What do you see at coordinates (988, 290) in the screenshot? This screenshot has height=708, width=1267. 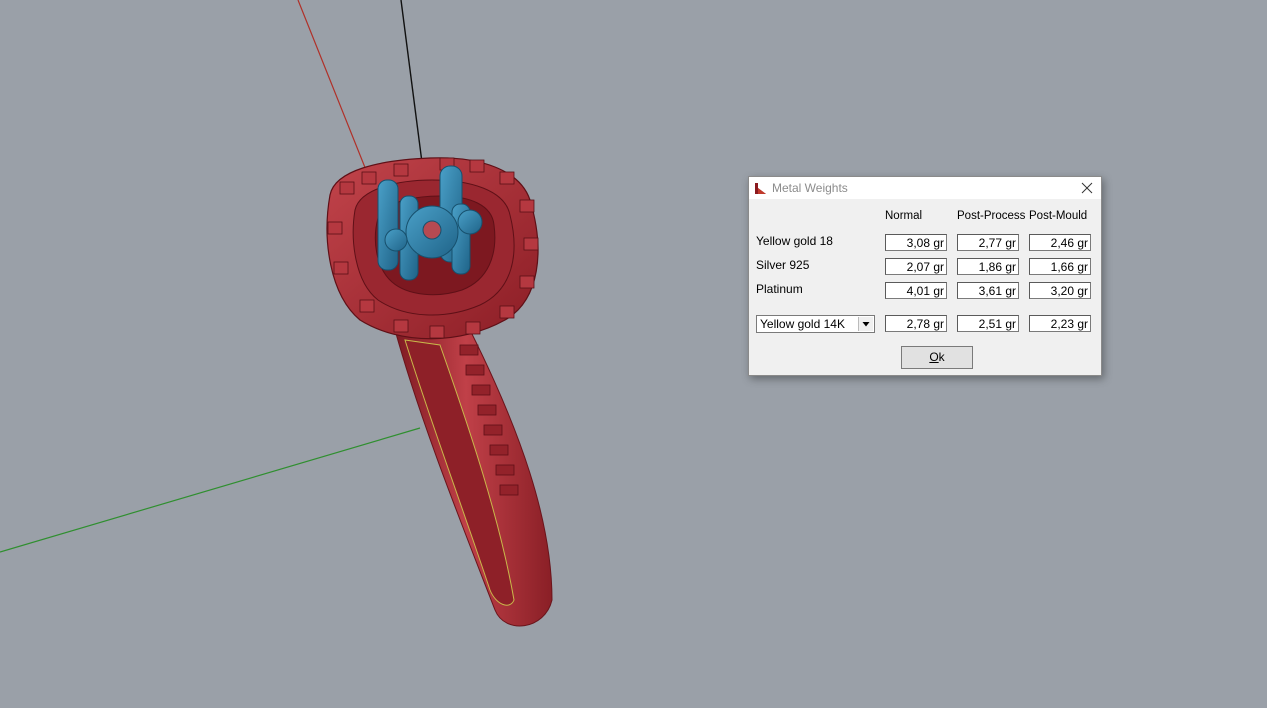 I see `weight-field-platinum-post-process` at bounding box center [988, 290].